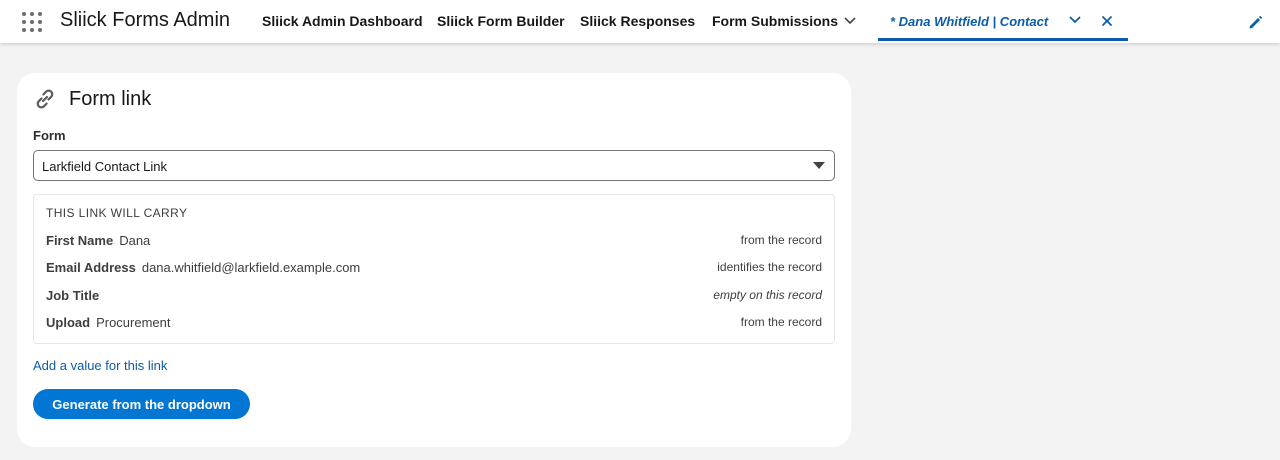  Describe the element at coordinates (434, 296) in the screenshot. I see `link-field-row: Job Title empty on this record` at that location.